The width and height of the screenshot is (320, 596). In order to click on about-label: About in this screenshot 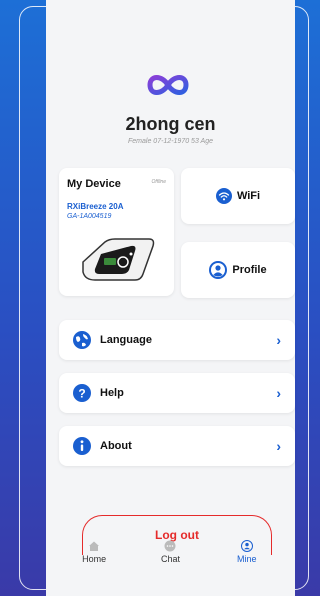, I will do `click(116, 446)`.